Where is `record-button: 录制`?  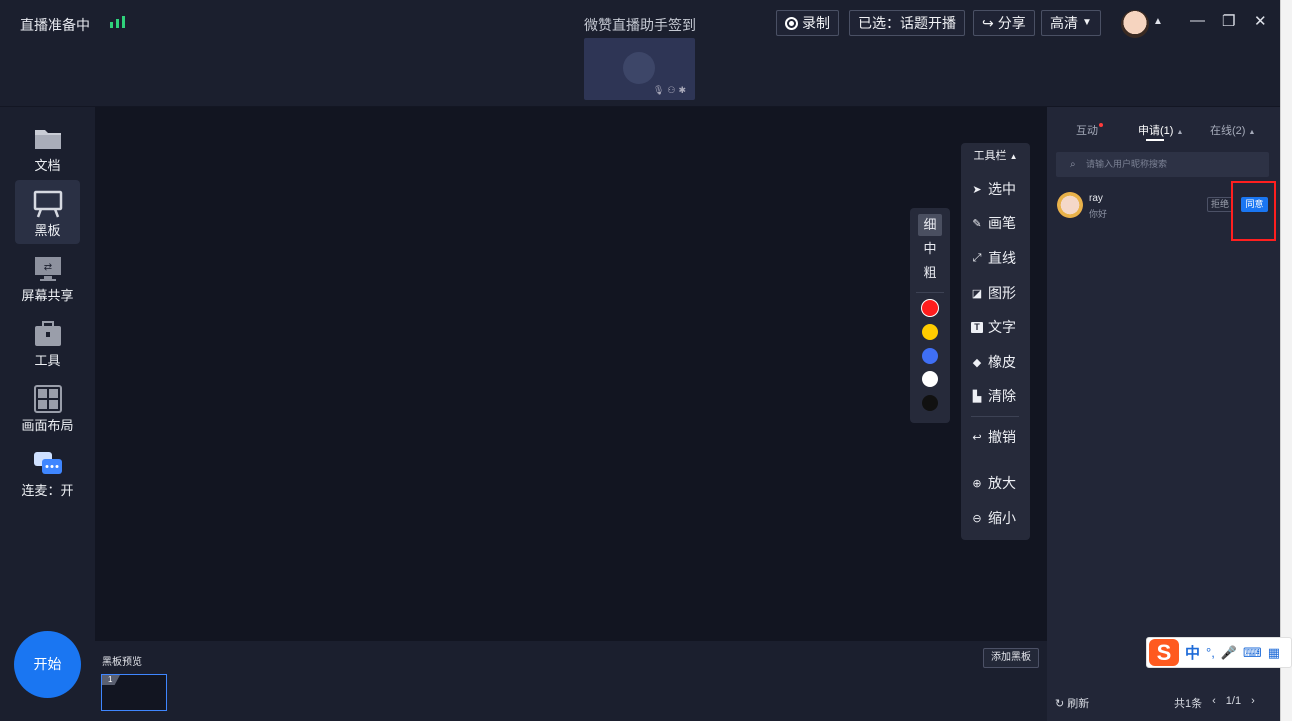
record-button: 录制 is located at coordinates (807, 23).